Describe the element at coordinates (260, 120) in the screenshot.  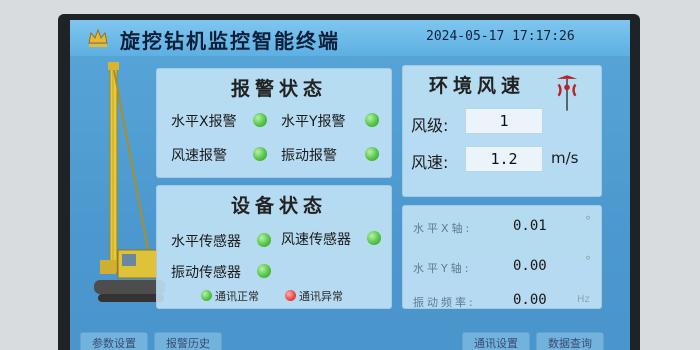
I see `alarm-x-indicator` at that location.